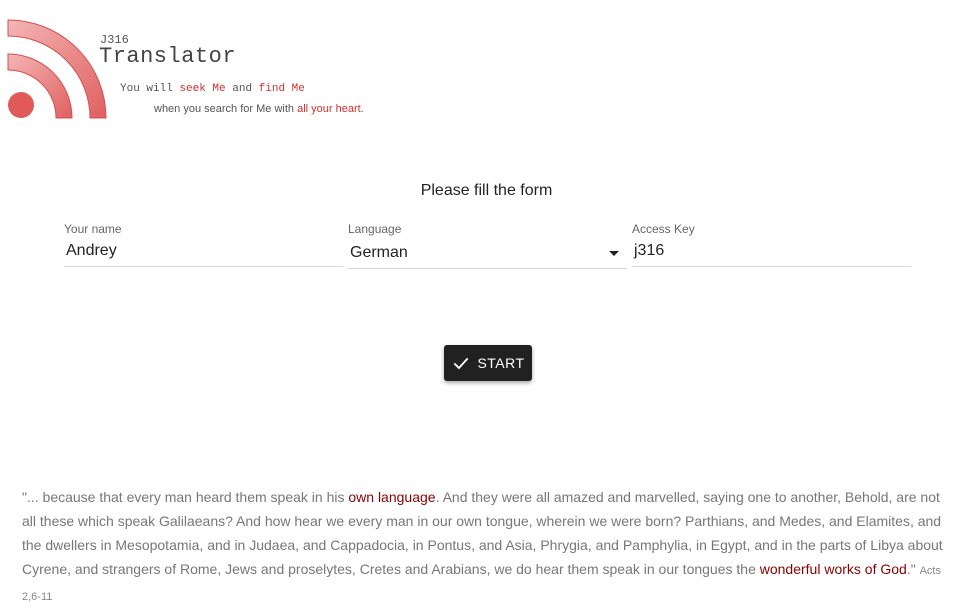 This screenshot has height=615, width=973. What do you see at coordinates (501, 363) in the screenshot?
I see `start-button-label: START` at bounding box center [501, 363].